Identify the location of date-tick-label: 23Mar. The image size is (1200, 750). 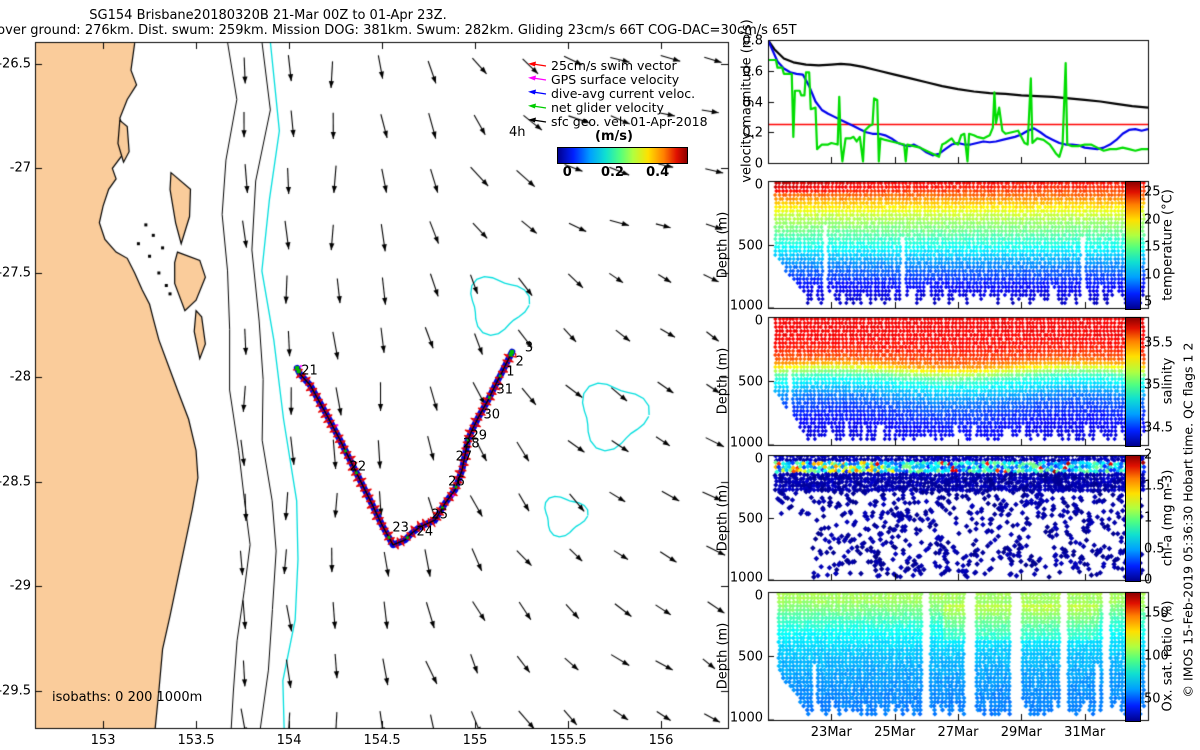
(831, 732).